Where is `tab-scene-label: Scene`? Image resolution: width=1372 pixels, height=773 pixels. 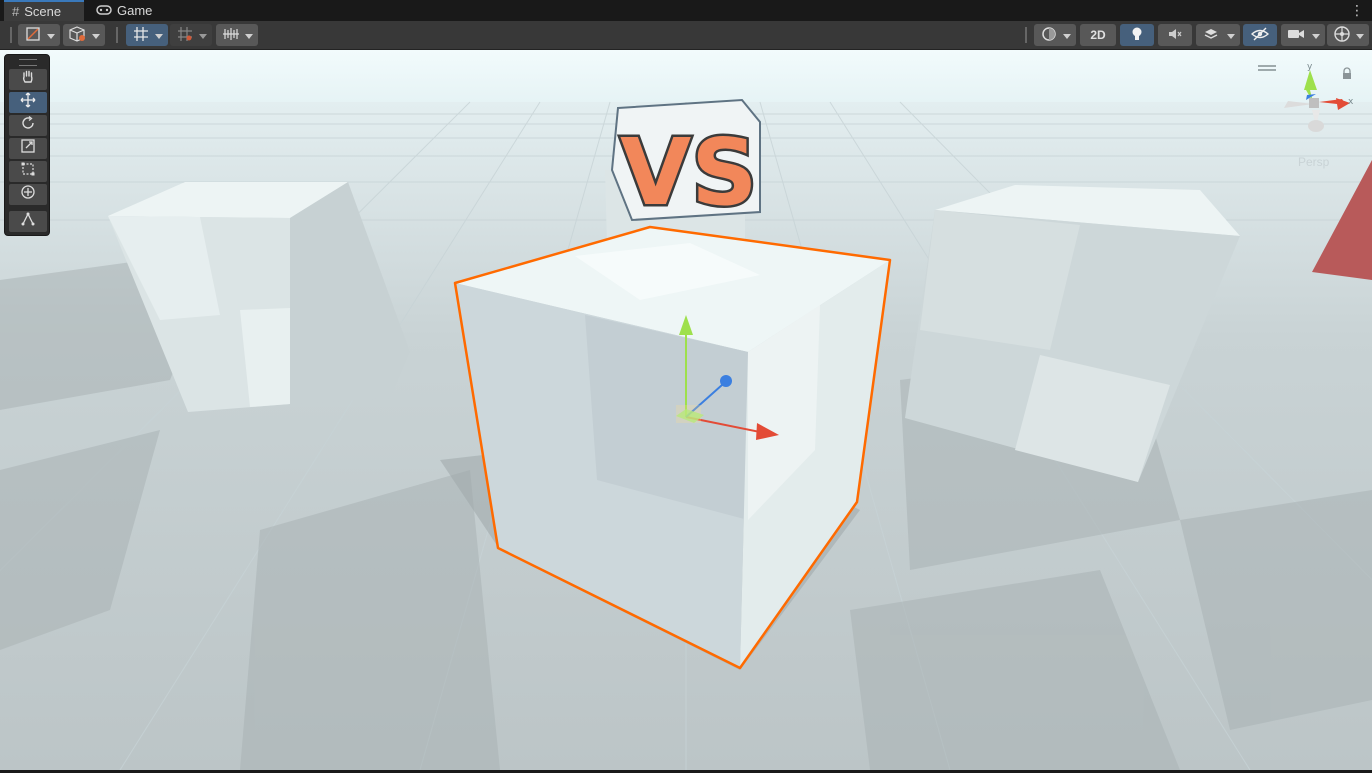
tab-scene-label: Scene is located at coordinates (43, 11).